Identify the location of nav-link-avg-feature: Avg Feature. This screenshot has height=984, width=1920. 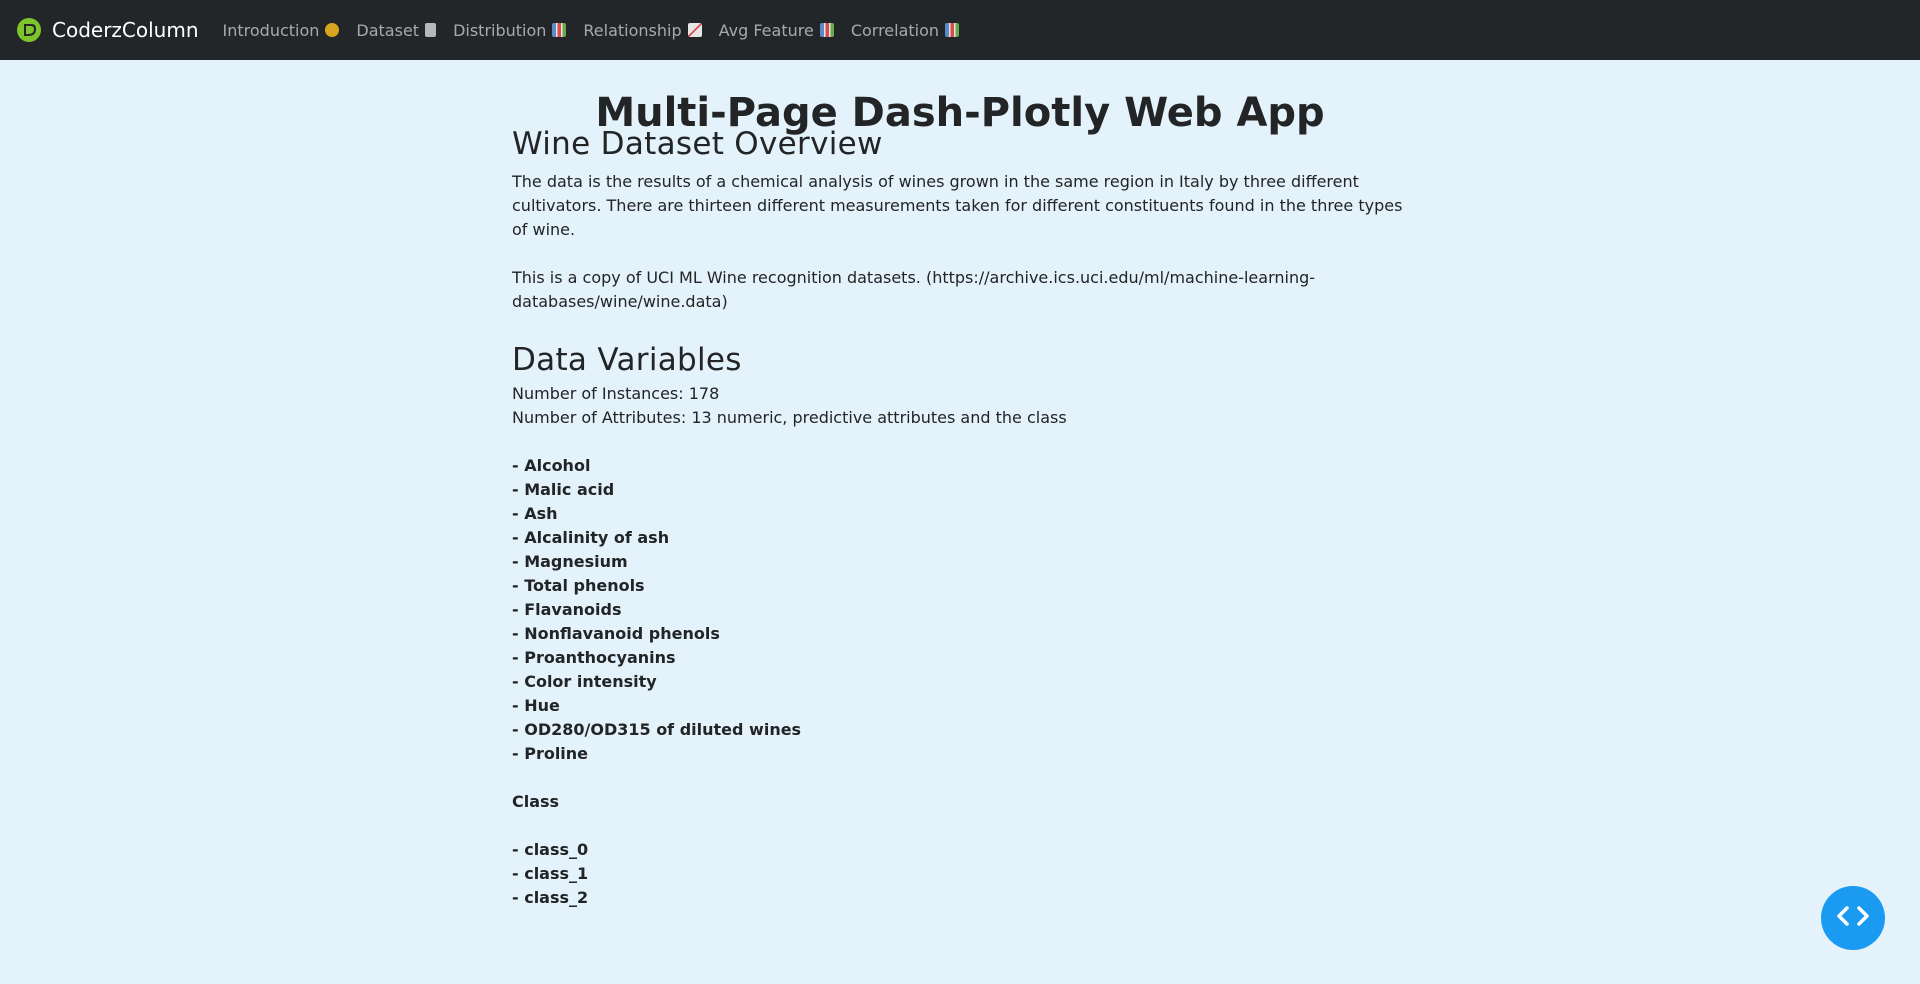
(776, 30).